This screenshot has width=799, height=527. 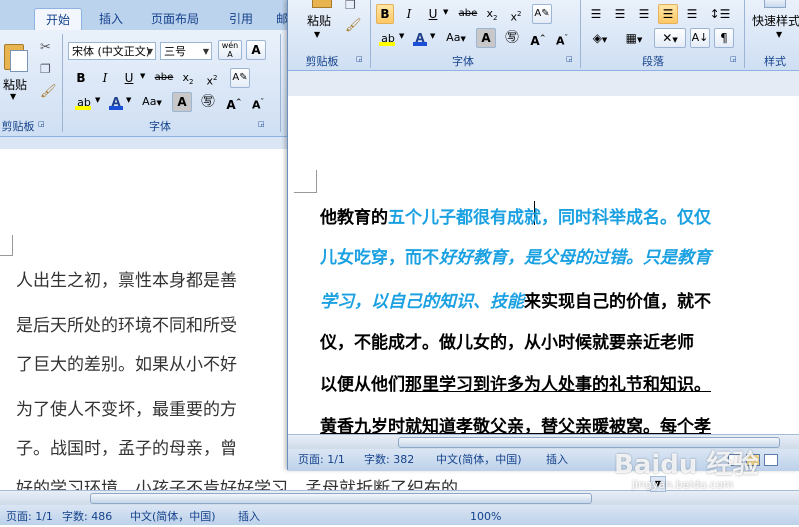 I want to click on sort-button: A↓, so click(x=700, y=38).